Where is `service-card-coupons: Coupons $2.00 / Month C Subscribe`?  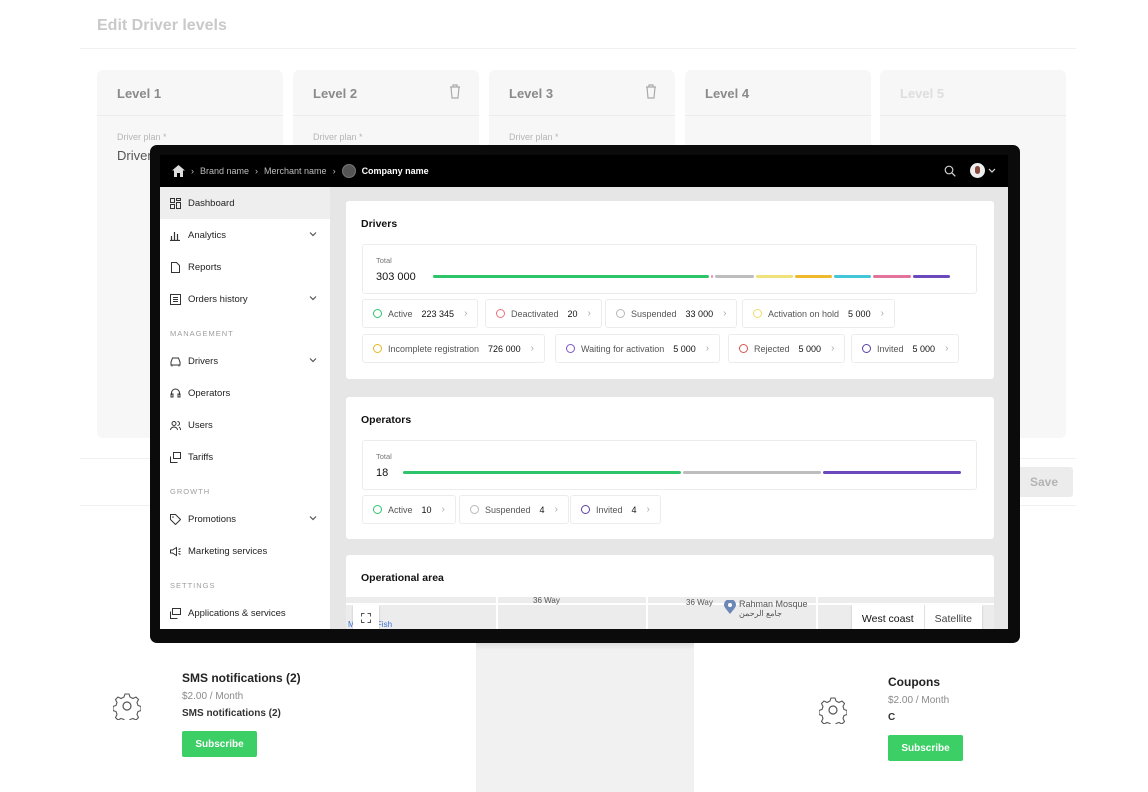 service-card-coupons: Coupons $2.00 / Month C Subscribe is located at coordinates (925, 718).